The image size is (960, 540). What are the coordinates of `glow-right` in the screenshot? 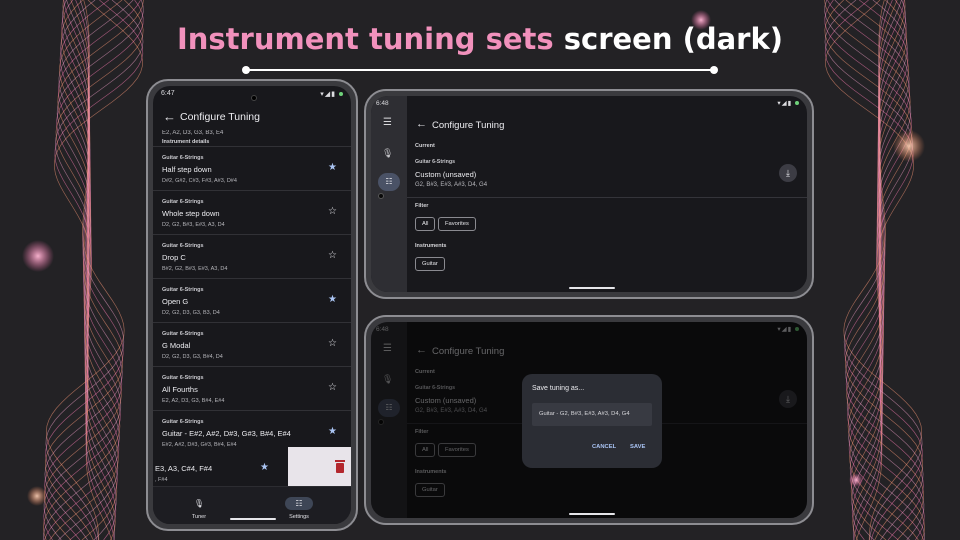 It's located at (909, 146).